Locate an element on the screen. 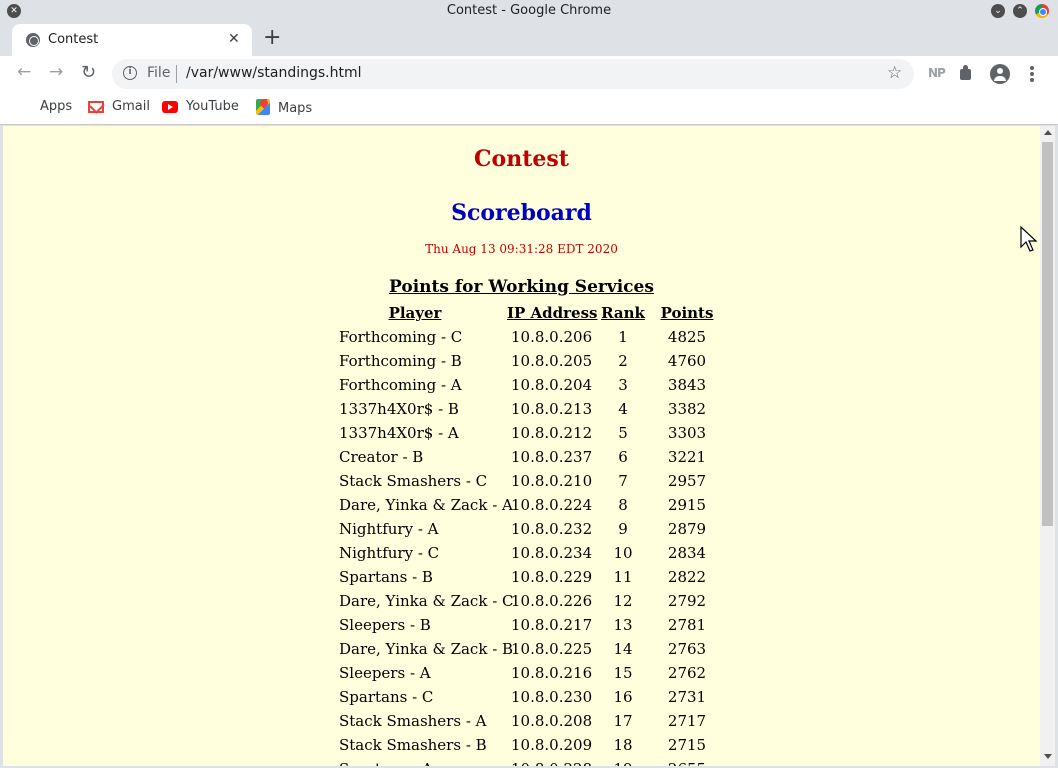  cell-rank: 16 is located at coordinates (623, 697).